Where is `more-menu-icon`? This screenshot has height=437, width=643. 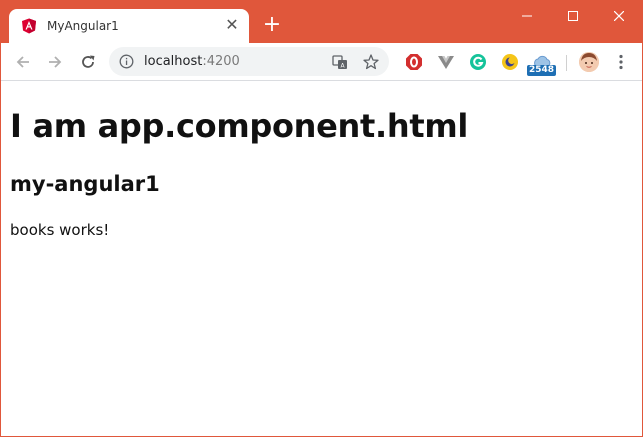 more-menu-icon is located at coordinates (621, 62).